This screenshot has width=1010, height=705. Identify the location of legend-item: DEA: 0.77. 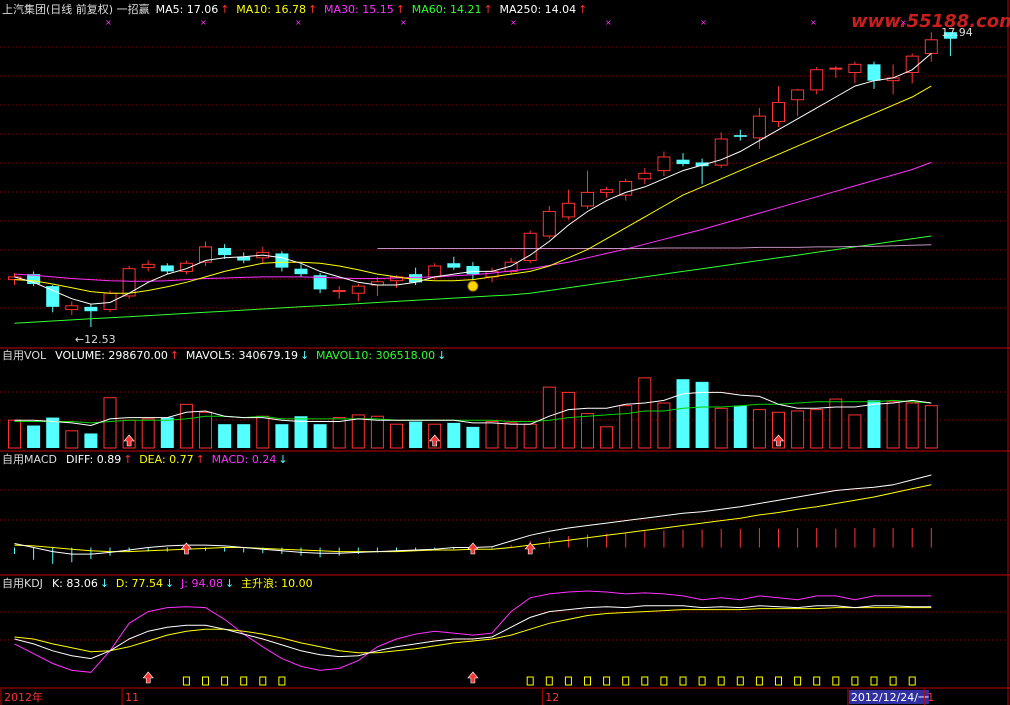
(166, 459).